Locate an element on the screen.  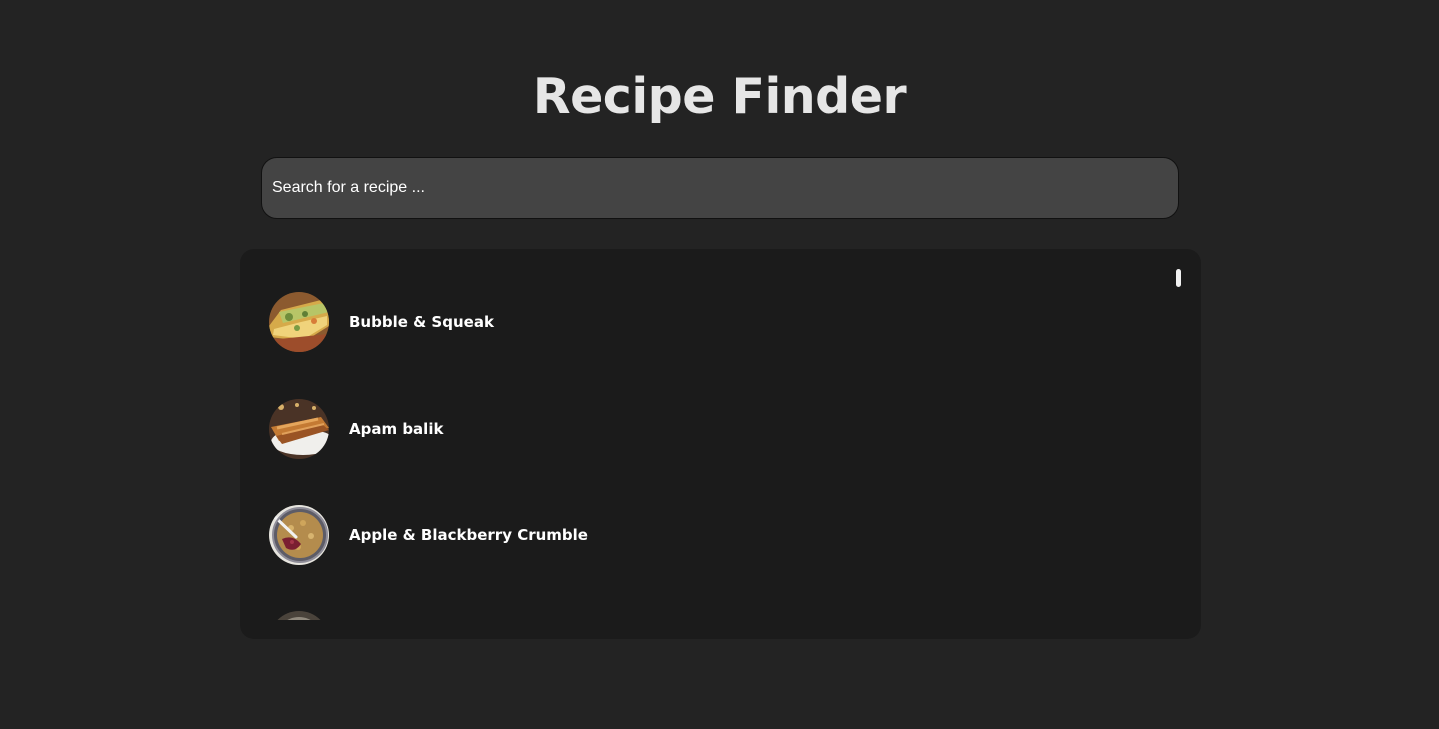
recipe-item-partially-visible is located at coordinates (709, 615).